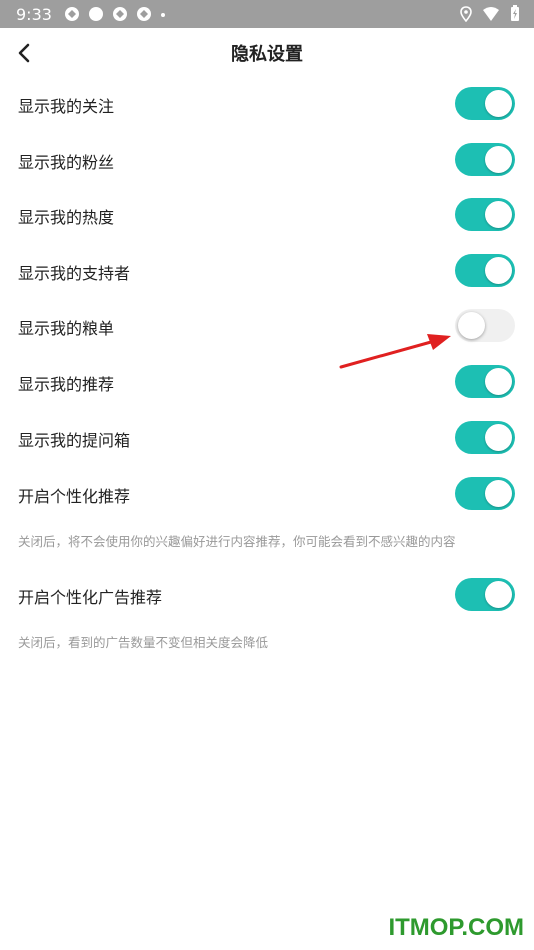 Image resolution: width=534 pixels, height=950 pixels. I want to click on setting-label: 显示我的热度, so click(66, 217).